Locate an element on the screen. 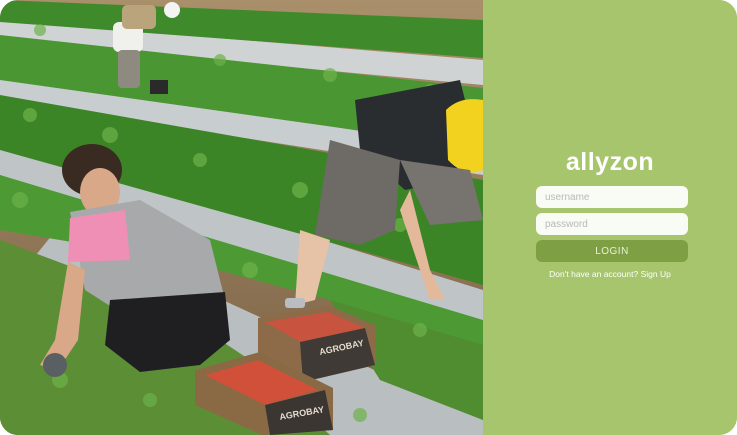 This screenshot has width=737, height=435. signup-link: Sign Up is located at coordinates (656, 274).